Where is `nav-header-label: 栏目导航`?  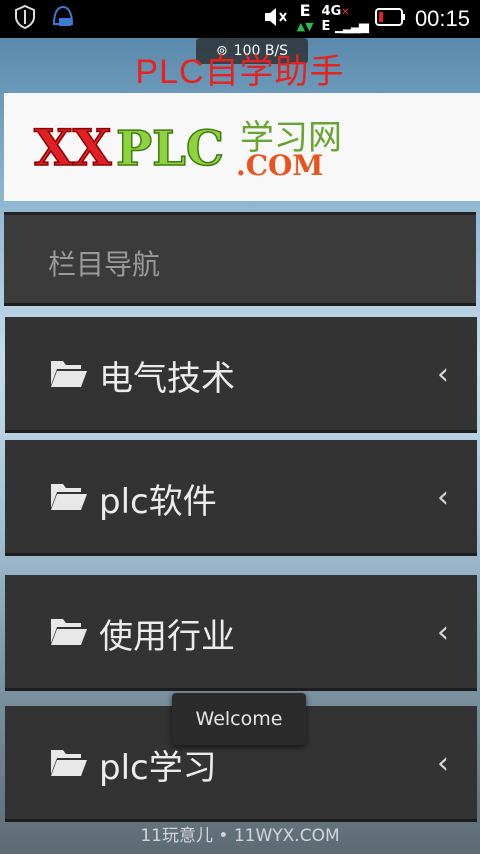 nav-header-label: 栏目导航 is located at coordinates (104, 264).